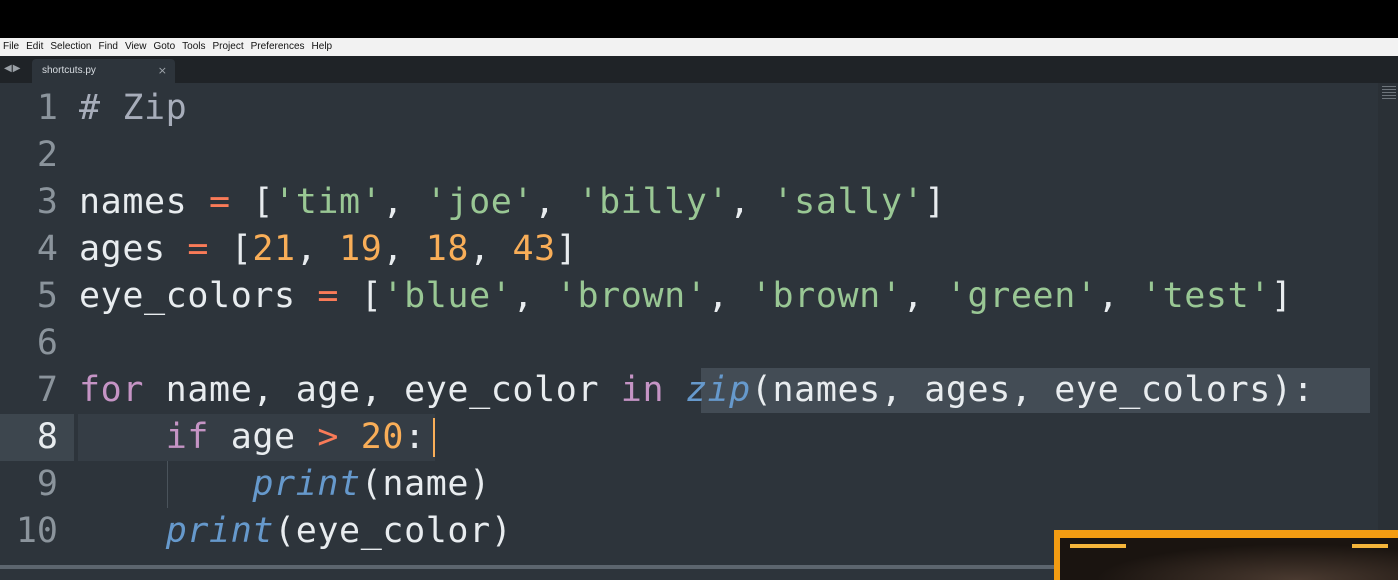 The image size is (1398, 580). Describe the element at coordinates (164, 47) in the screenshot. I see `menu-goto: Goto` at that location.